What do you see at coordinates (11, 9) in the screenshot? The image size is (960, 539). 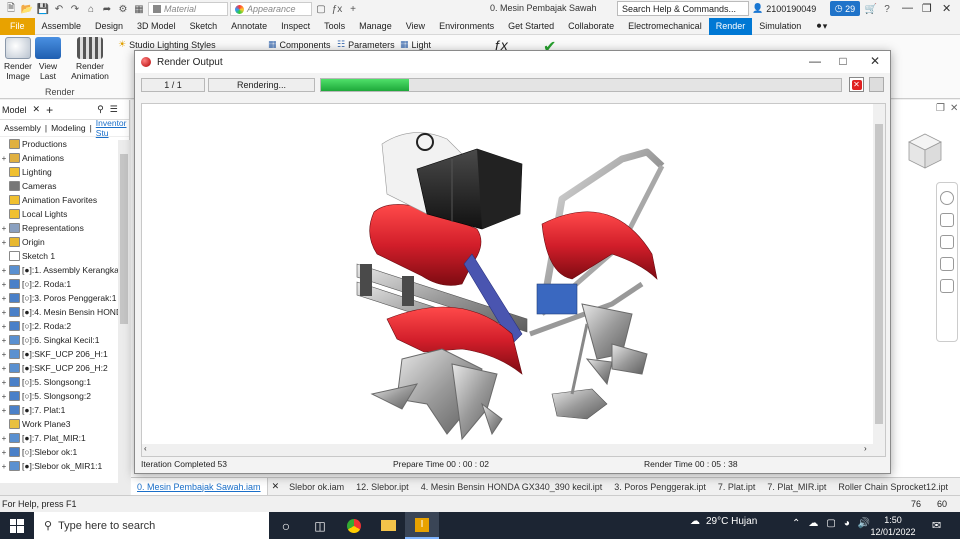 I see `new-file-icon: 🗎` at bounding box center [11, 9].